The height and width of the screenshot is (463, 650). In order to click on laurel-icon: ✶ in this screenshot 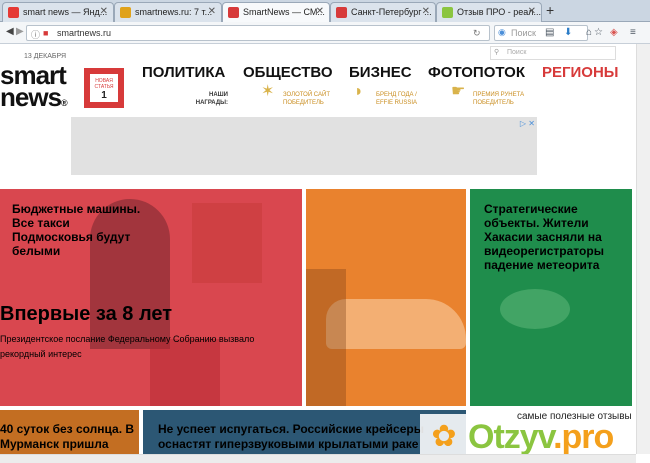, I will do `click(268, 91)`.